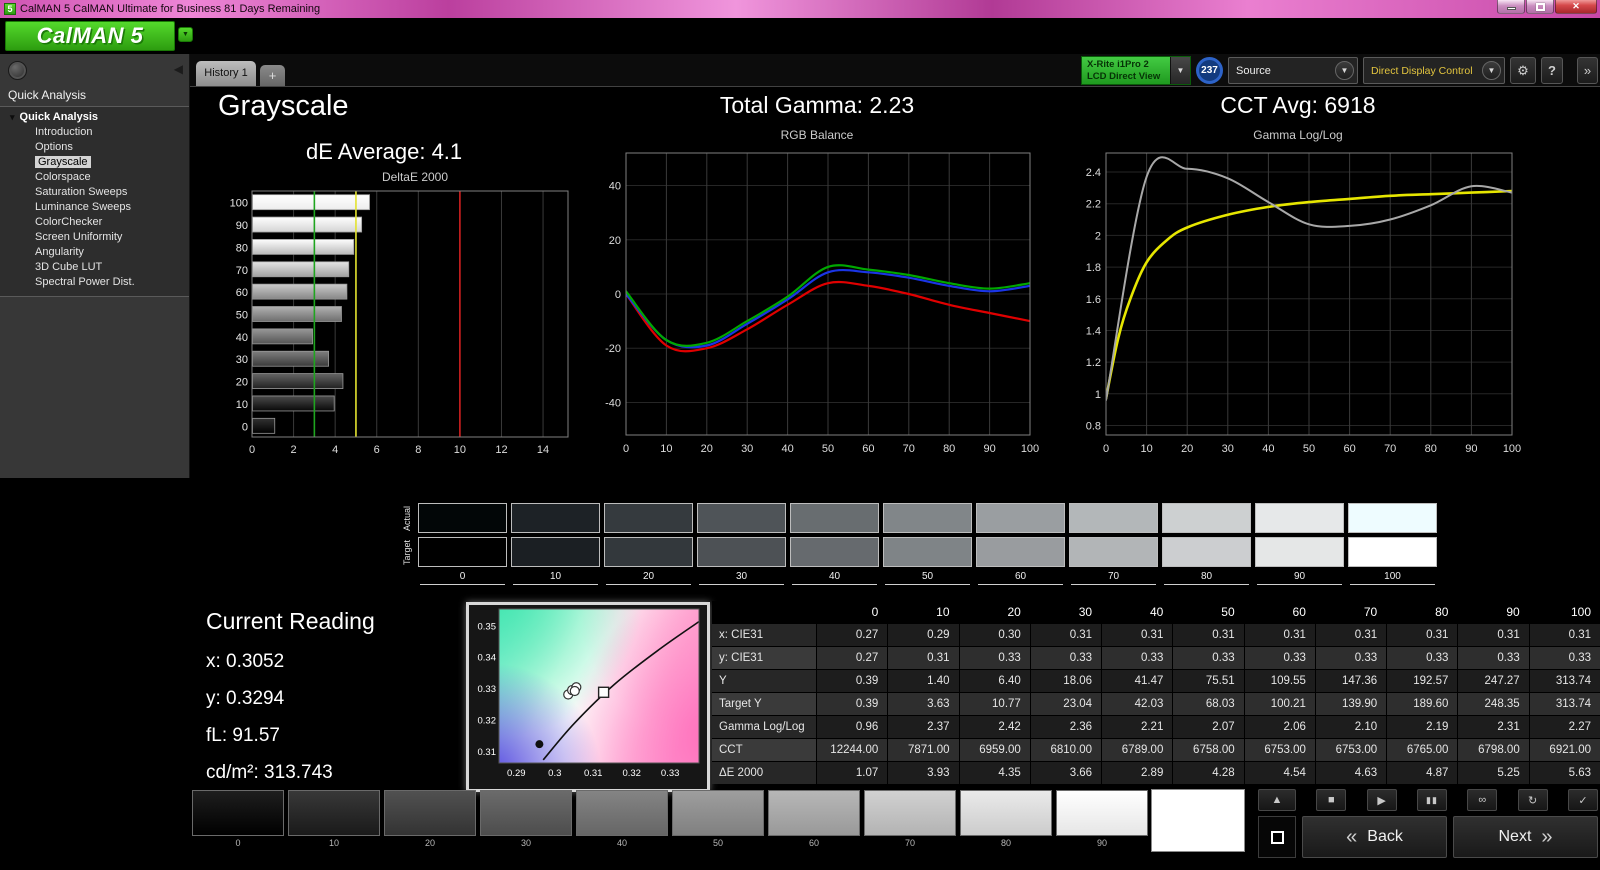  I want to click on stop-button: ■, so click(1331, 800).